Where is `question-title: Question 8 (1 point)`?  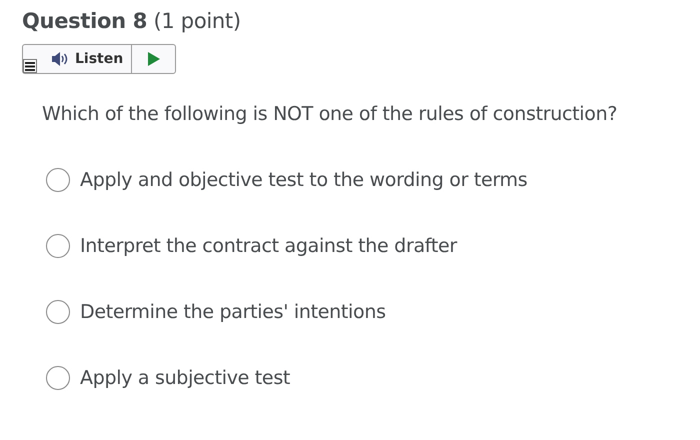 question-title: Question 8 (1 point) is located at coordinates (132, 21).